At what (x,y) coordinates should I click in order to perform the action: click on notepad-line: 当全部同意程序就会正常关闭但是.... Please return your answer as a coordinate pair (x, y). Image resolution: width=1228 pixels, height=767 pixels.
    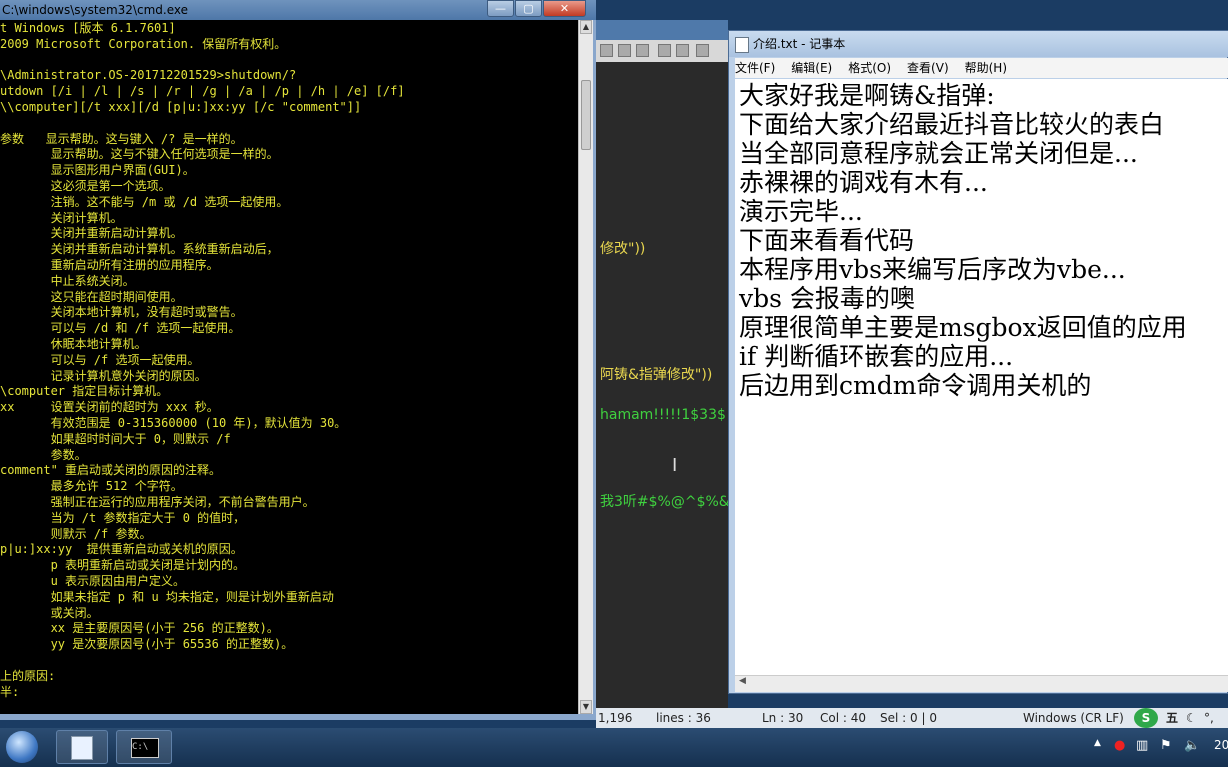
    Looking at the image, I should click on (938, 153).